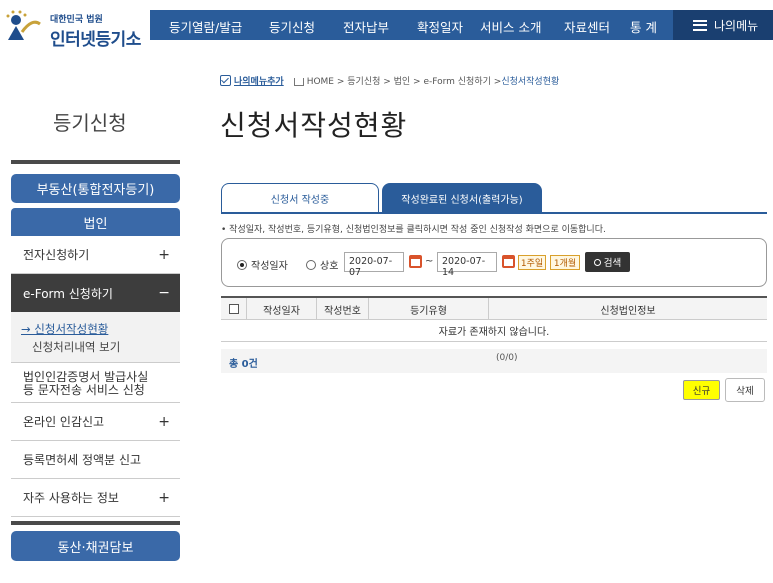 The width and height of the screenshot is (773, 583). Describe the element at coordinates (329, 266) in the screenshot. I see `radio-company-label: 상호` at that location.